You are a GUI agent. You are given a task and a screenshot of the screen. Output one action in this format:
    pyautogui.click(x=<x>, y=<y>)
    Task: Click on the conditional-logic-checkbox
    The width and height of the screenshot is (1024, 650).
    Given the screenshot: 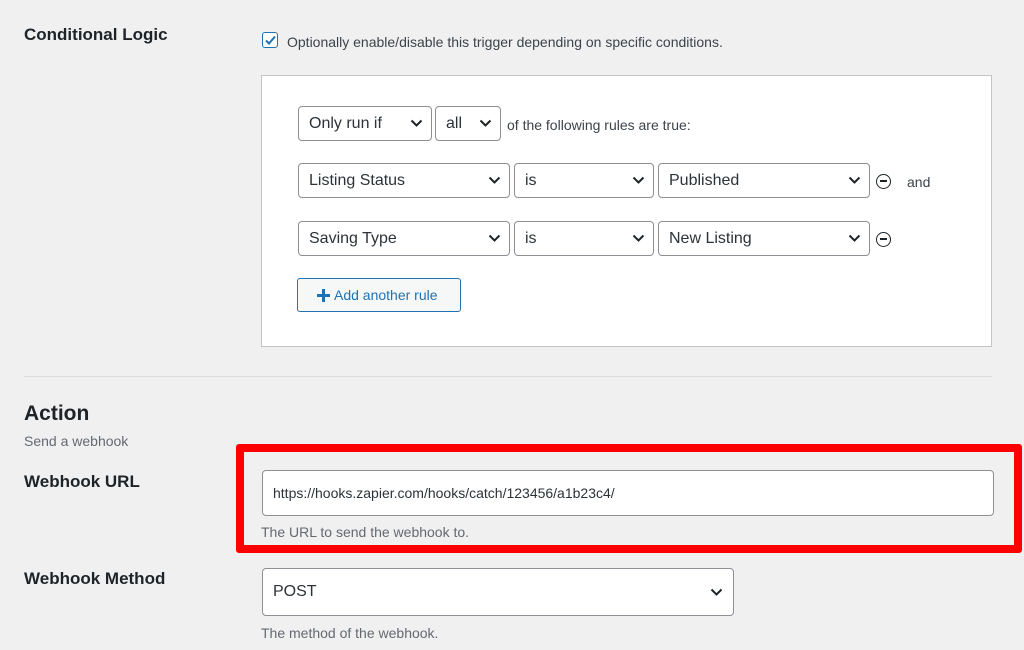 What is the action you would take?
    pyautogui.click(x=270, y=40)
    